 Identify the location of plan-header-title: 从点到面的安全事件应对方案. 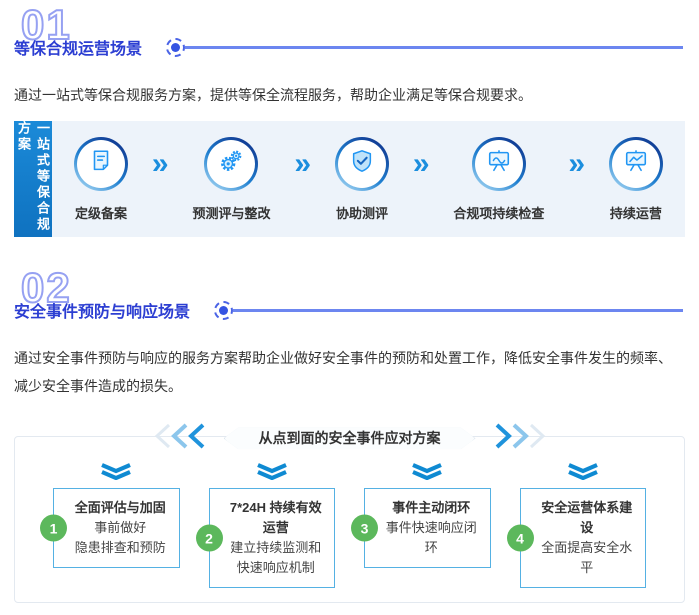
(349, 438).